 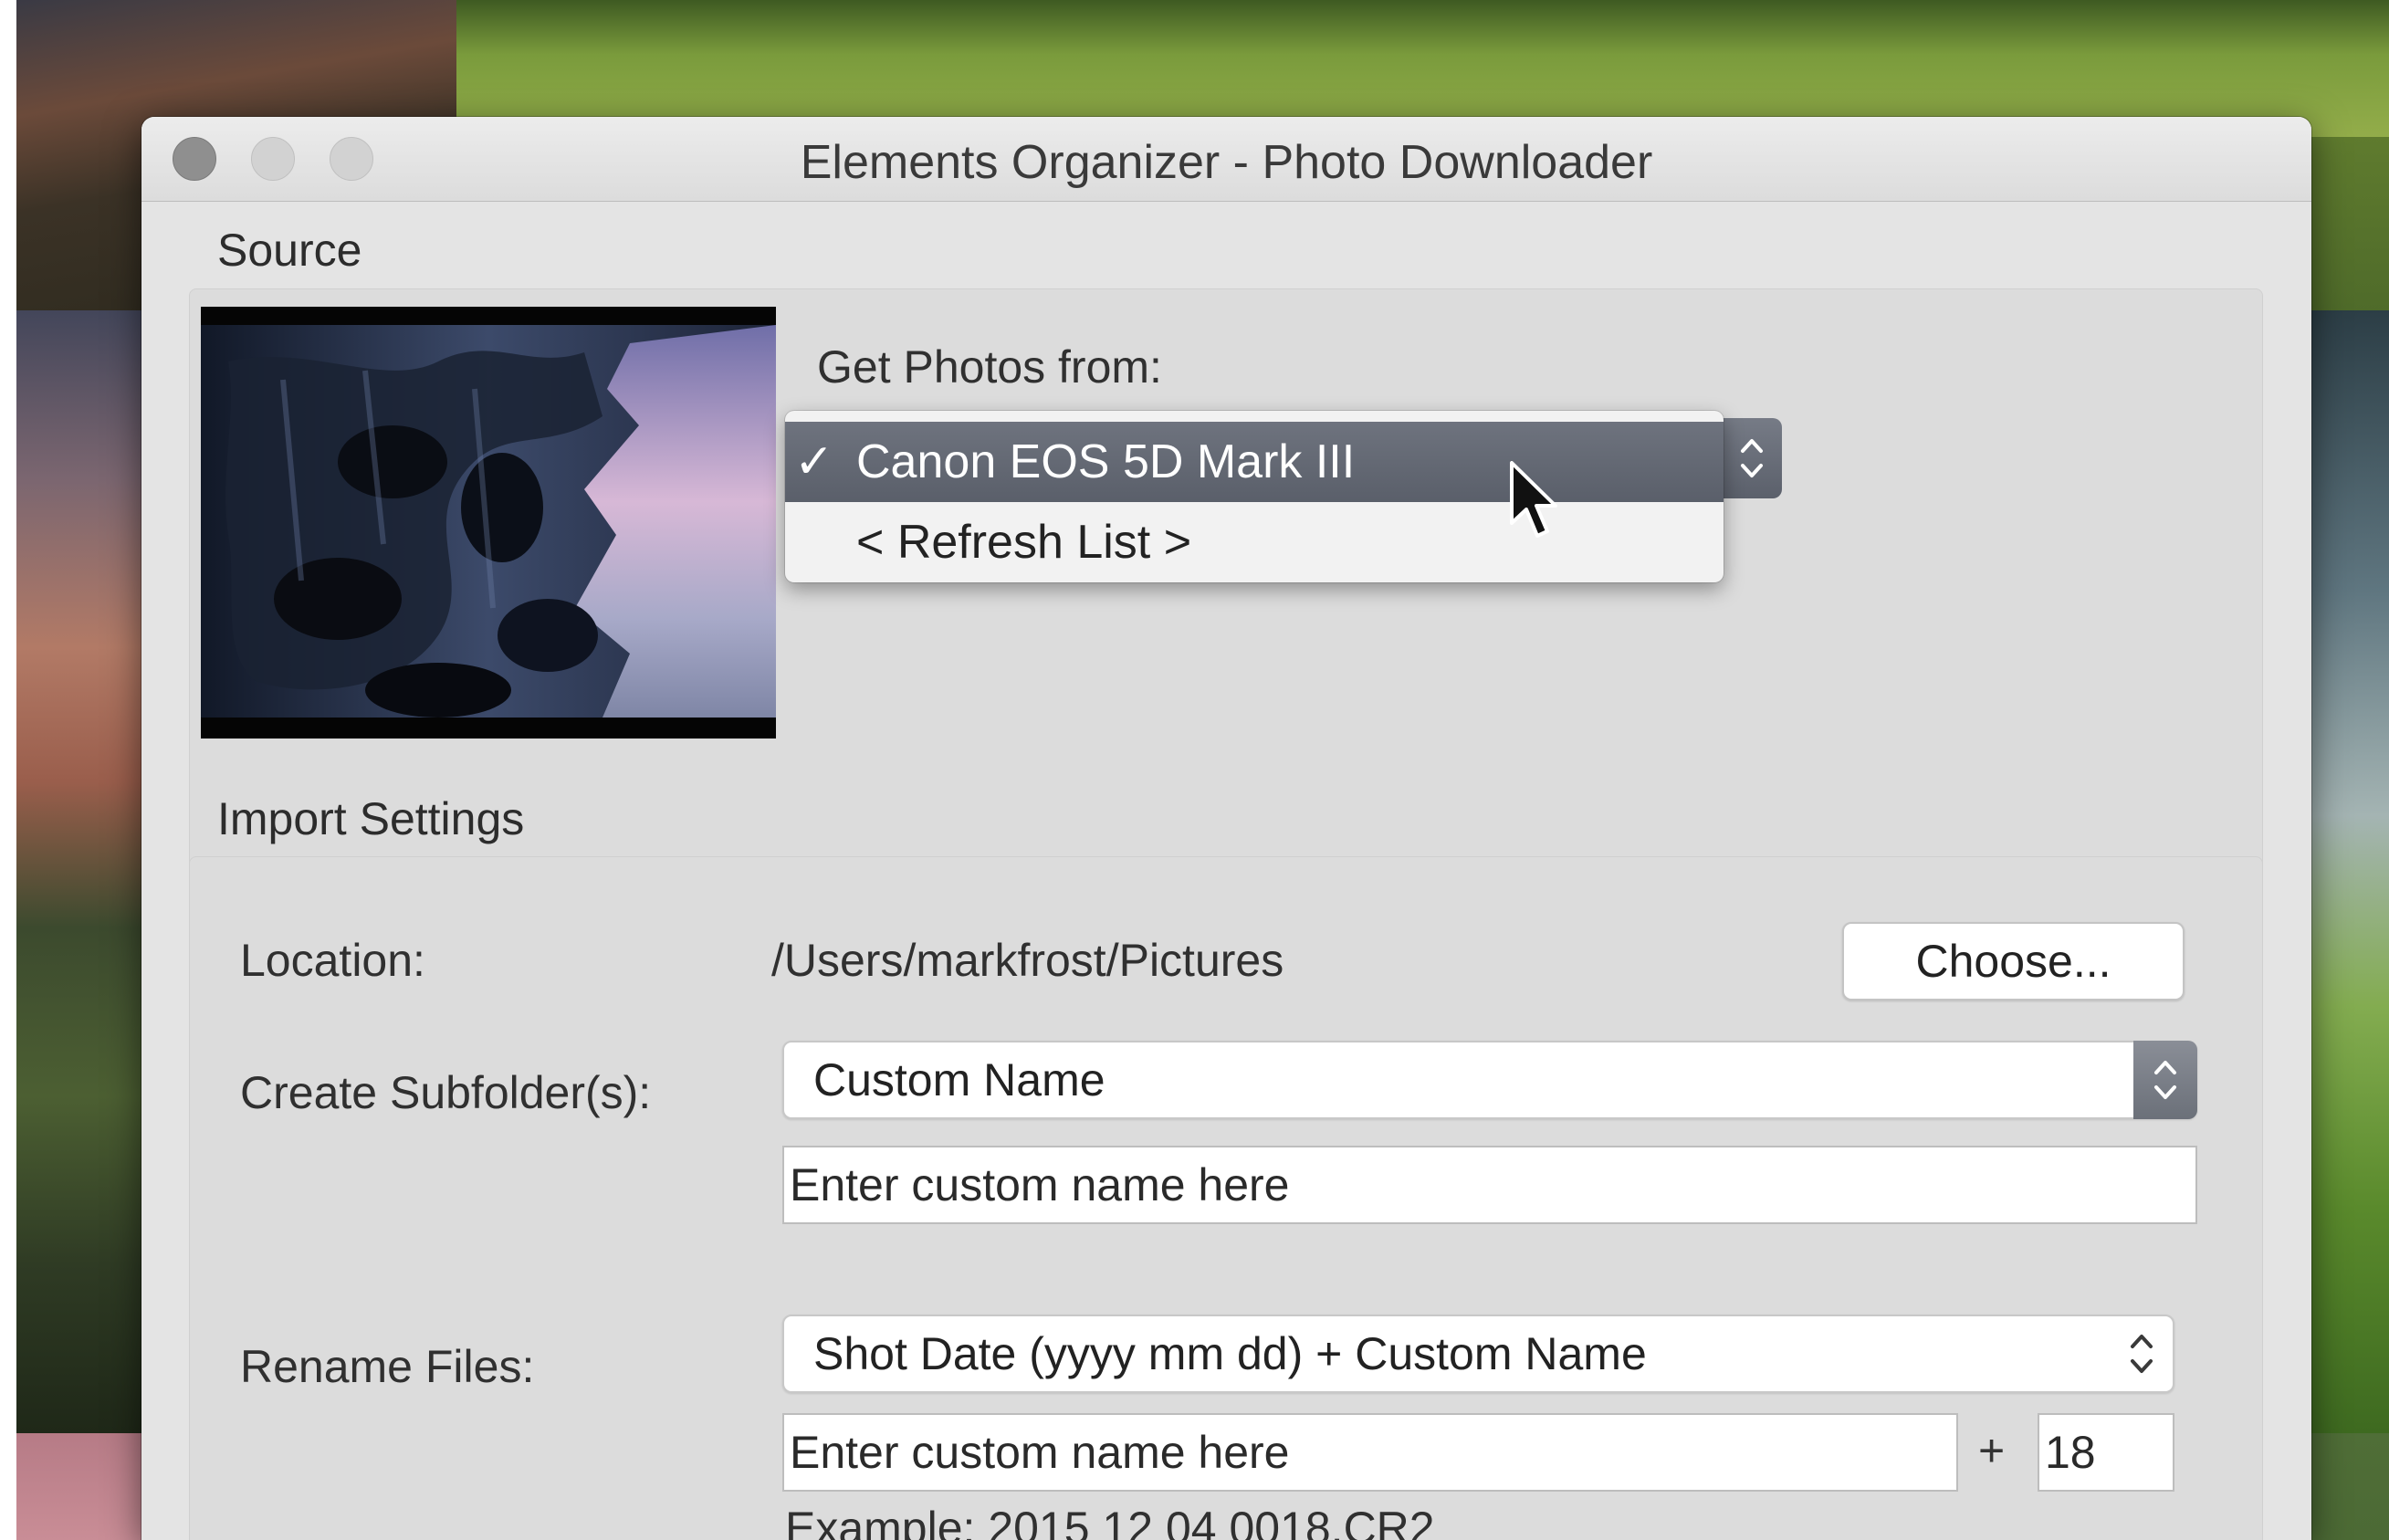 What do you see at coordinates (814, 461) in the screenshot?
I see `checkmark-icon: ✓` at bounding box center [814, 461].